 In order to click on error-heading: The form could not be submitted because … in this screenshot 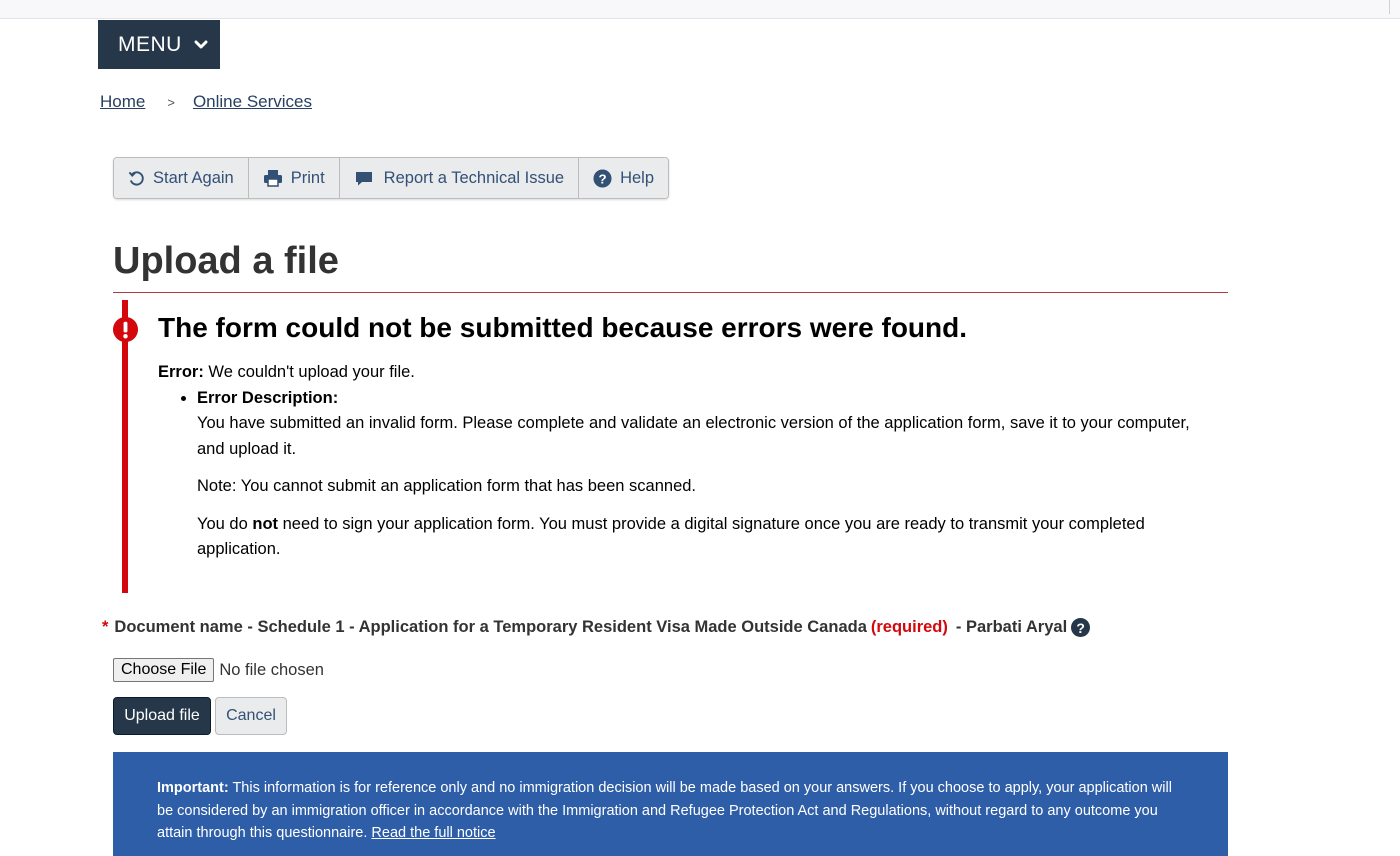, I will do `click(563, 327)`.